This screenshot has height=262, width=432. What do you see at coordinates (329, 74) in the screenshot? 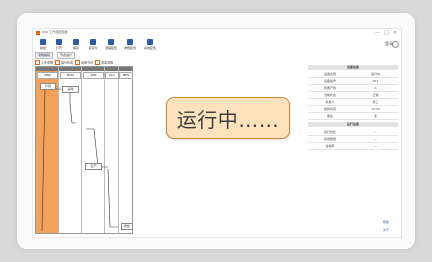
I see `panel-row-key: 设备名称` at bounding box center [329, 74].